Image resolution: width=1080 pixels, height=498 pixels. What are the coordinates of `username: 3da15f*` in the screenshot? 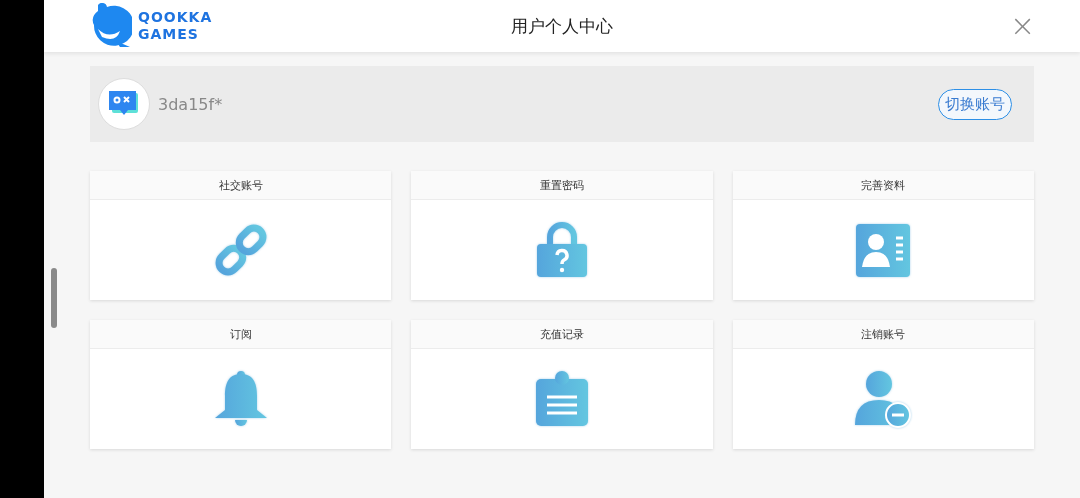 It's located at (190, 104).